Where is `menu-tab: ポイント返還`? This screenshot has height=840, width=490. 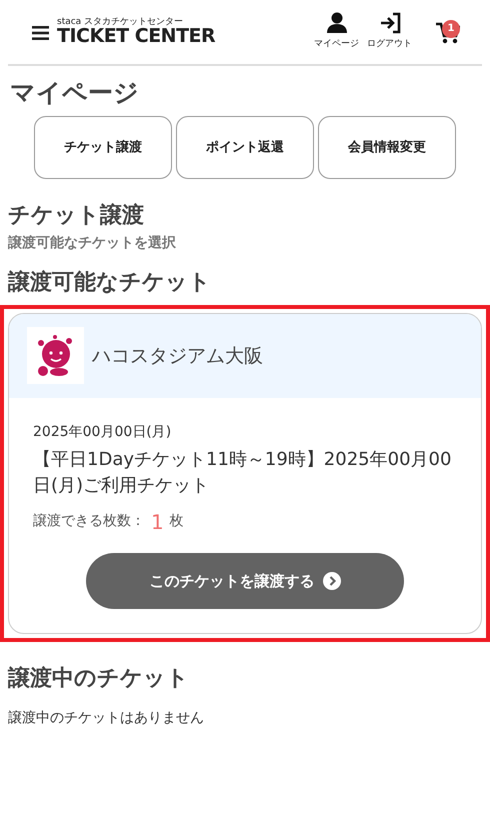 menu-tab: ポイント返還 is located at coordinates (245, 147).